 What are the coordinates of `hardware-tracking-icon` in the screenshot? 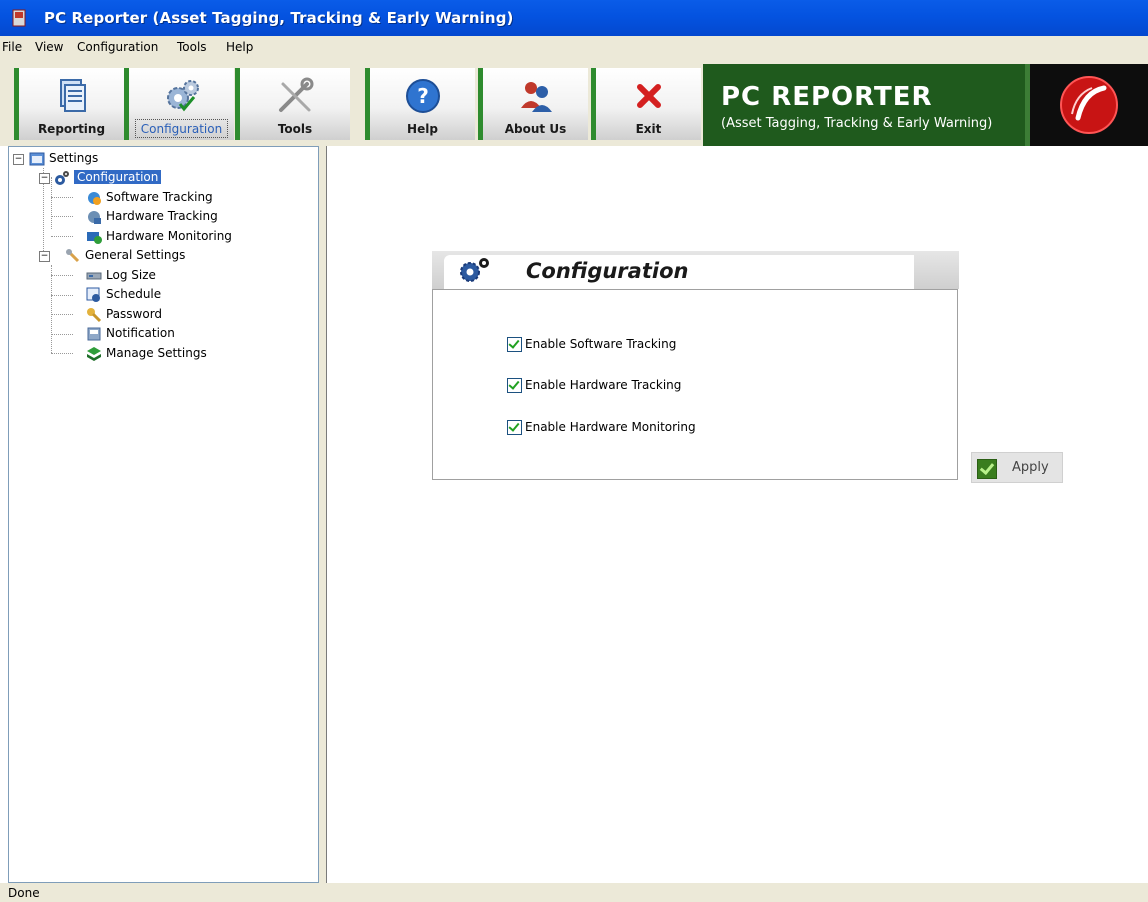 It's located at (94, 217).